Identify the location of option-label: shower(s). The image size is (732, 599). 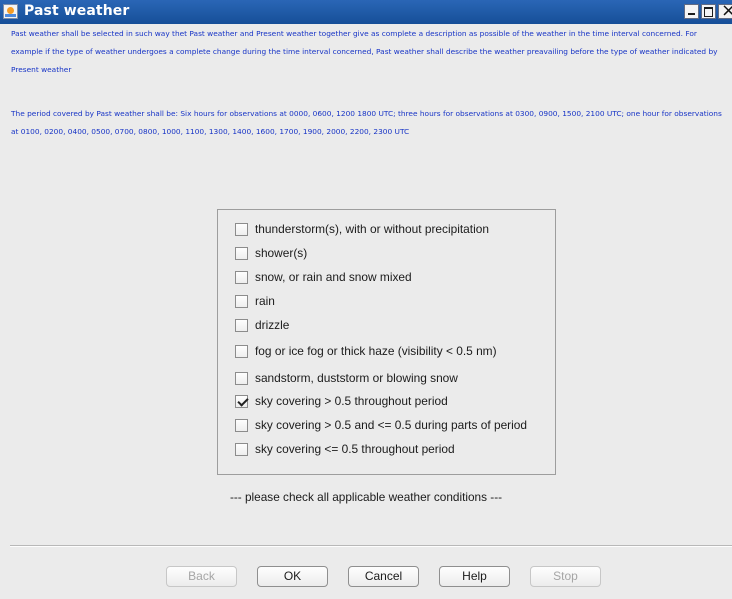
(281, 253).